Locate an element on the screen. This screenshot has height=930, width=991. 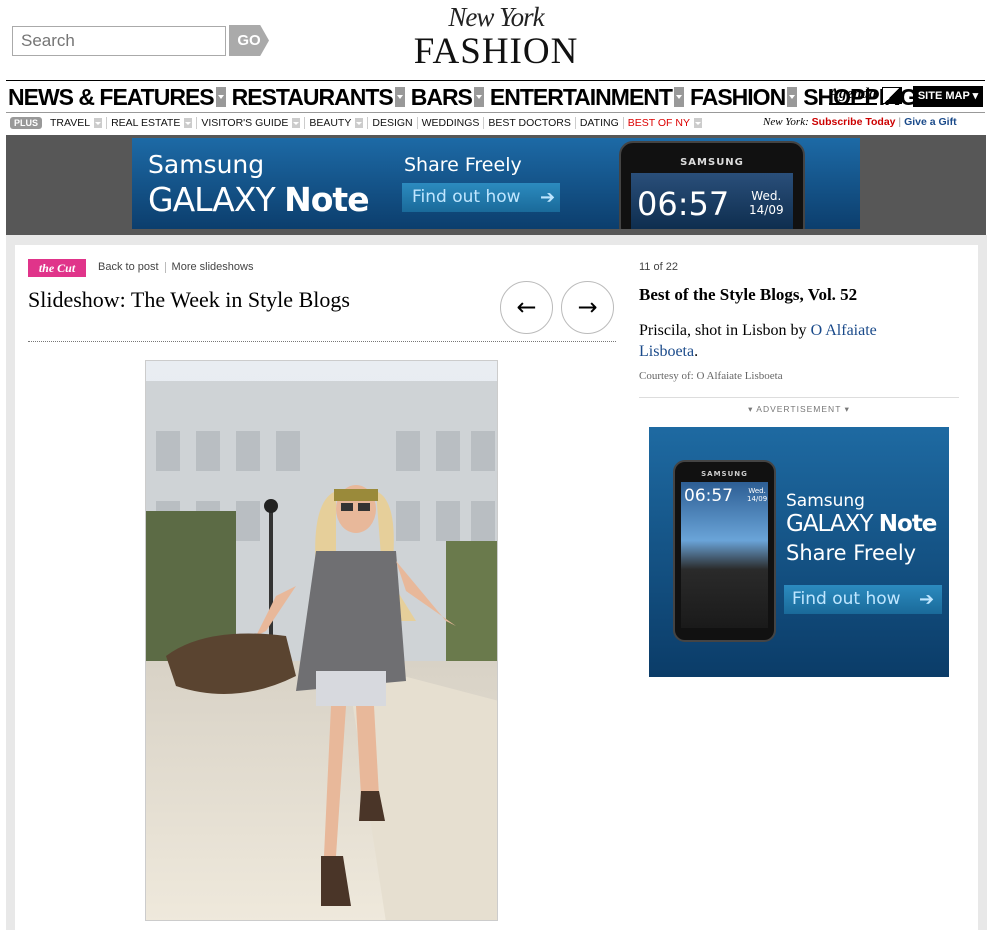
back-to-post-link: Back to post is located at coordinates (128, 267).